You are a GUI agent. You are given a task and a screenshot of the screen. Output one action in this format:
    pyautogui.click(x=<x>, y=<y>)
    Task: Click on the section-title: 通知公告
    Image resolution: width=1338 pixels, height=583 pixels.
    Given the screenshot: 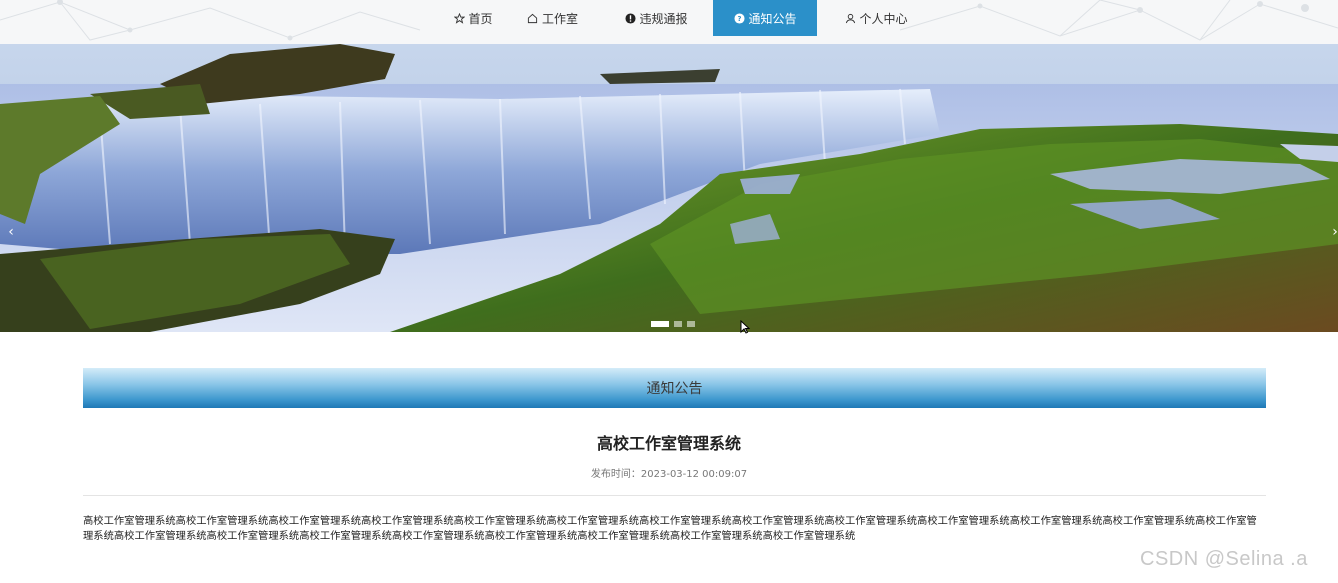 What is the action you would take?
    pyautogui.click(x=674, y=389)
    